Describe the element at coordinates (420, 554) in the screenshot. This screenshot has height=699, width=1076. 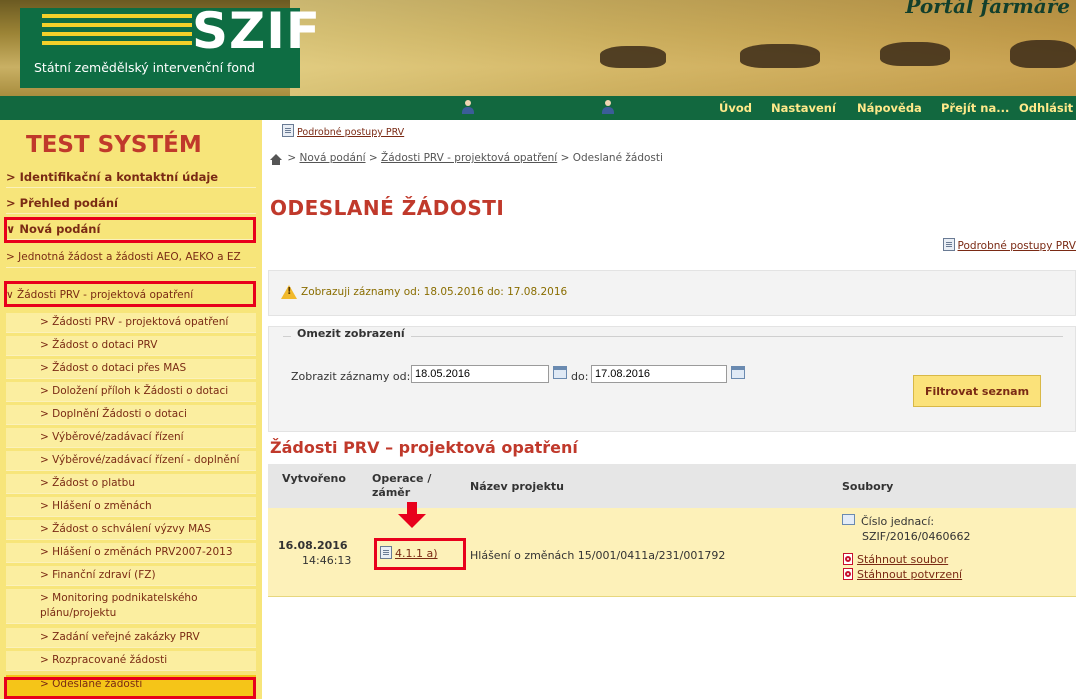
I see `highlight-operation-link` at that location.